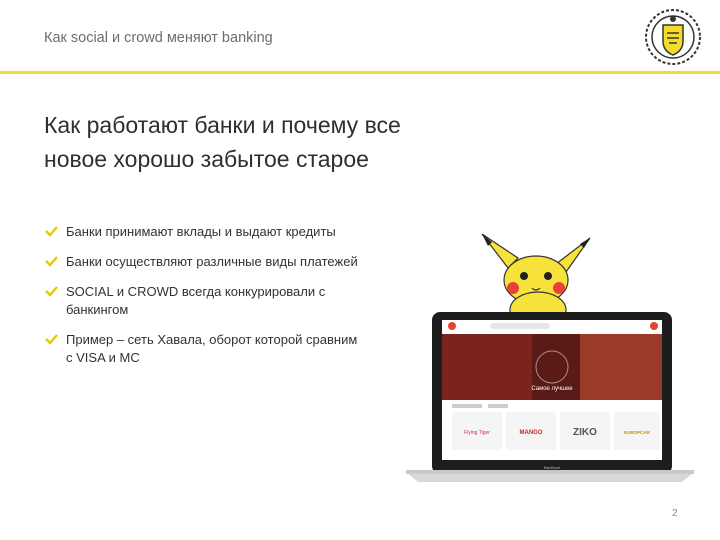 The height and width of the screenshot is (540, 720). I want to click on laptop-logo-4: EUROPCAR, so click(637, 432).